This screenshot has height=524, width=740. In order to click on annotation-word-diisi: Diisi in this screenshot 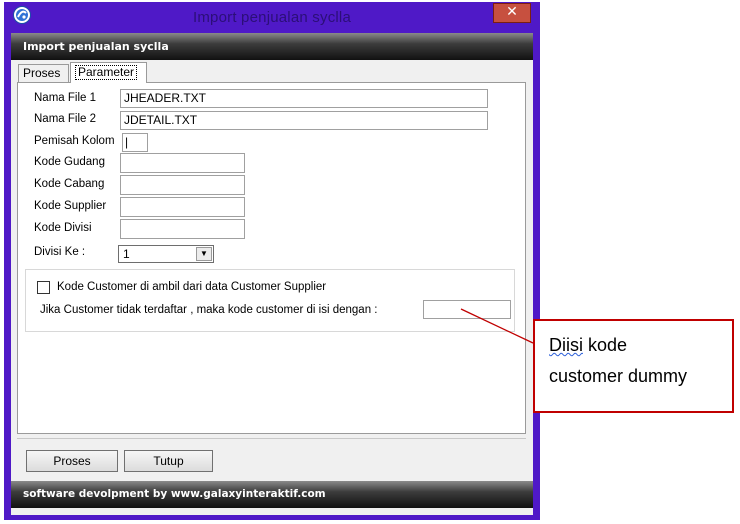, I will do `click(566, 345)`.